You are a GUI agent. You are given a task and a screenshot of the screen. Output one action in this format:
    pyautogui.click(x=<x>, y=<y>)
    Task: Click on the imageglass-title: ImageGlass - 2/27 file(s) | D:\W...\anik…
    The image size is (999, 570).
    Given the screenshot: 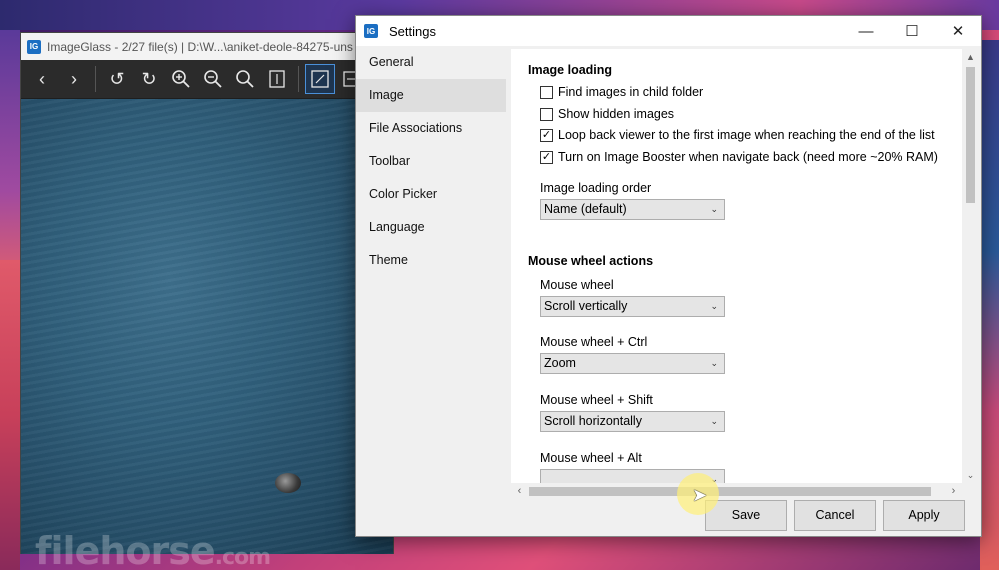 What is the action you would take?
    pyautogui.click(x=200, y=46)
    